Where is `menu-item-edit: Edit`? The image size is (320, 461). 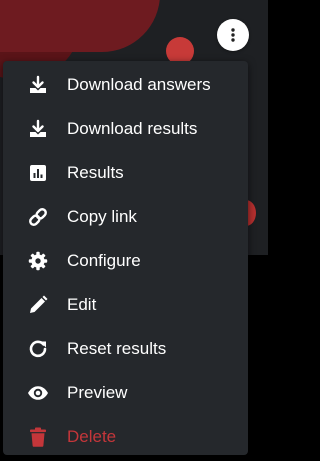 menu-item-edit: Edit is located at coordinates (125, 305).